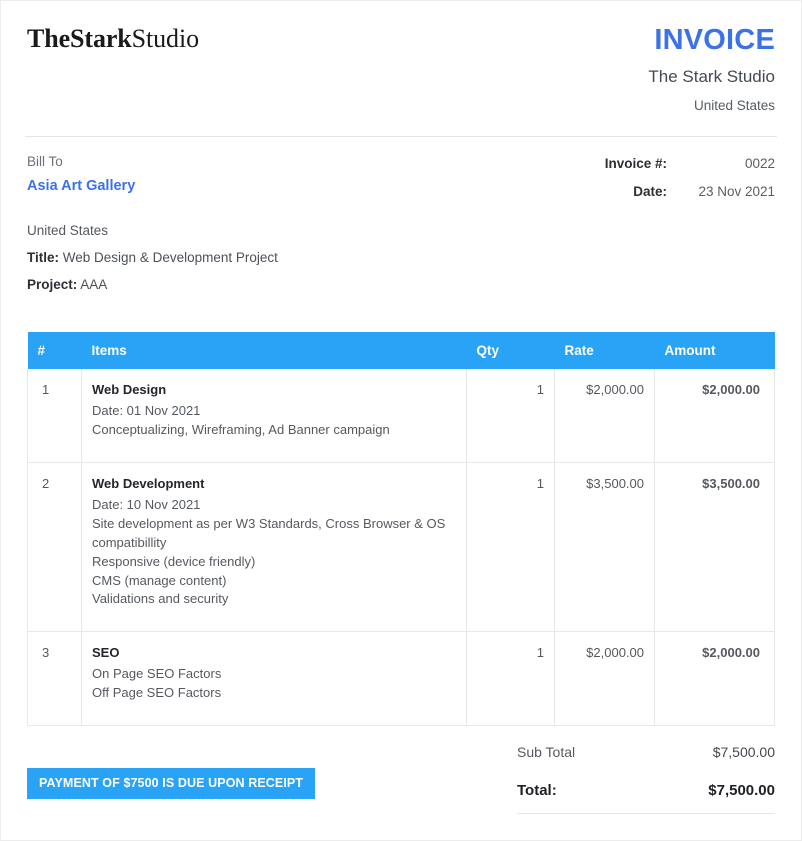 This screenshot has height=841, width=802. I want to click on page-title: INVOICE, so click(714, 40).